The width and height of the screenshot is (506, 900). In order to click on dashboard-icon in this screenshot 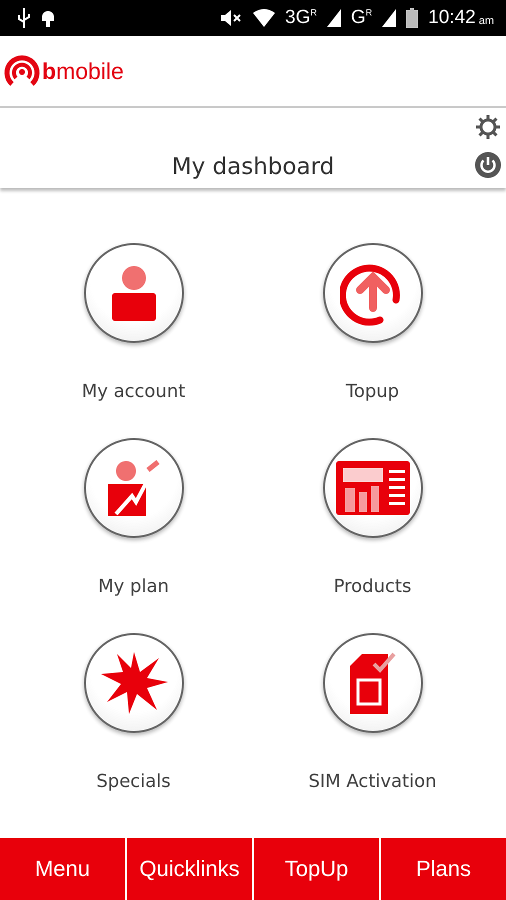, I will do `click(372, 488)`.